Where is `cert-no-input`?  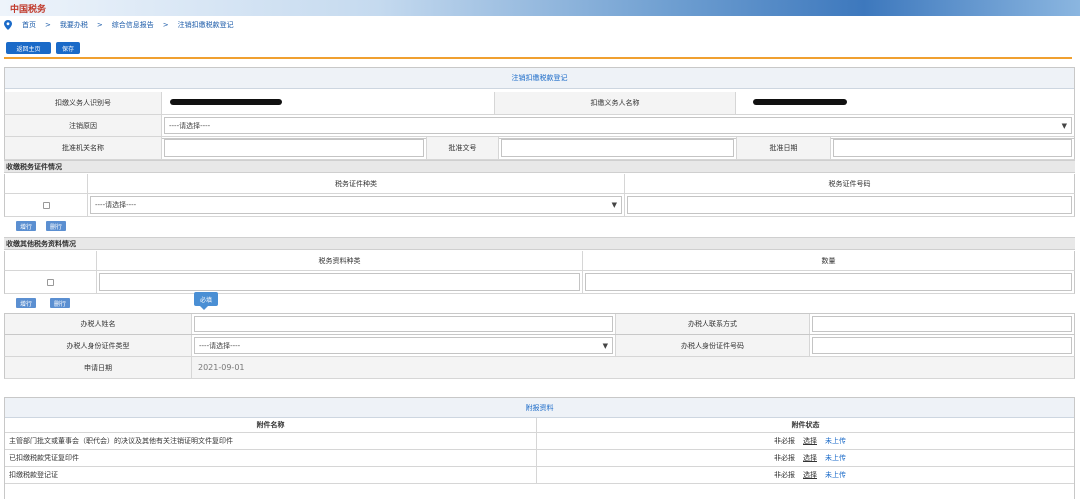
cert-no-input is located at coordinates (849, 205).